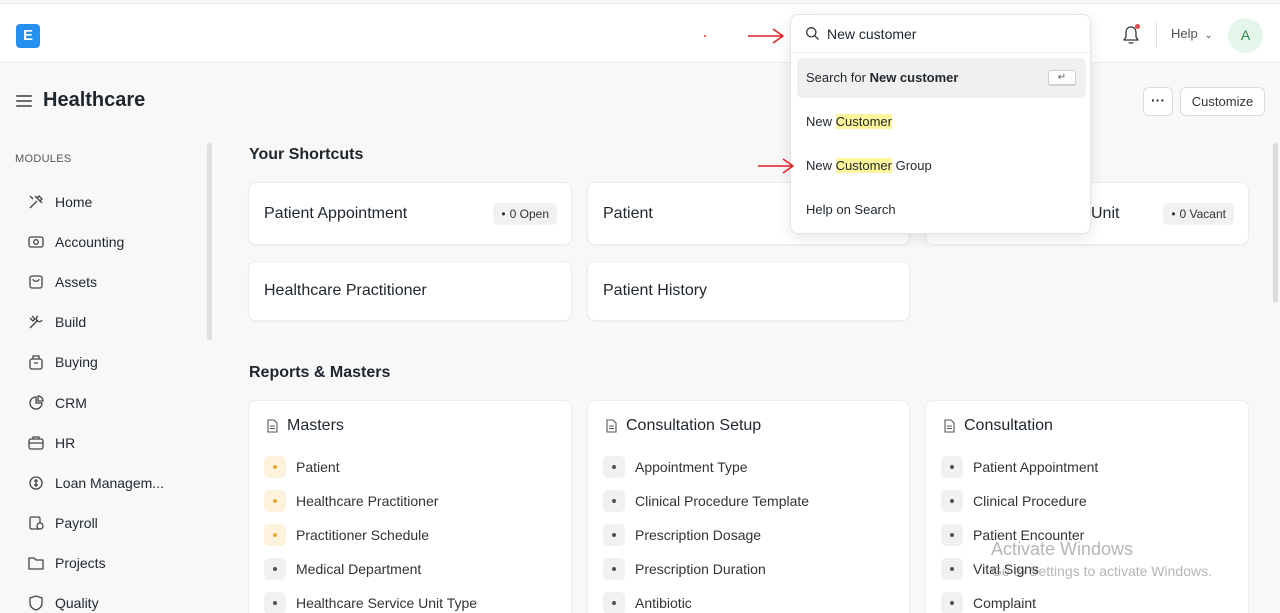 Image resolution: width=1280 pixels, height=613 pixels. I want to click on sidebar-item-build: Build, so click(56, 322).